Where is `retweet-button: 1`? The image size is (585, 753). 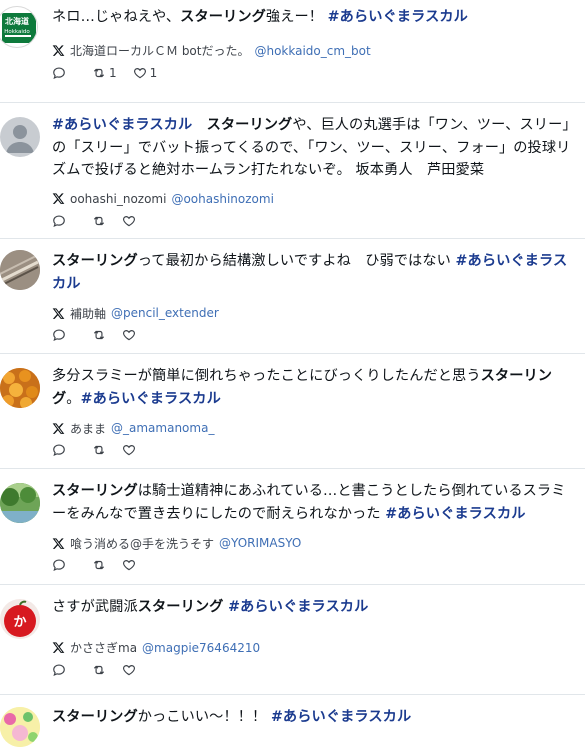 retweet-button: 1 is located at coordinates (104, 73).